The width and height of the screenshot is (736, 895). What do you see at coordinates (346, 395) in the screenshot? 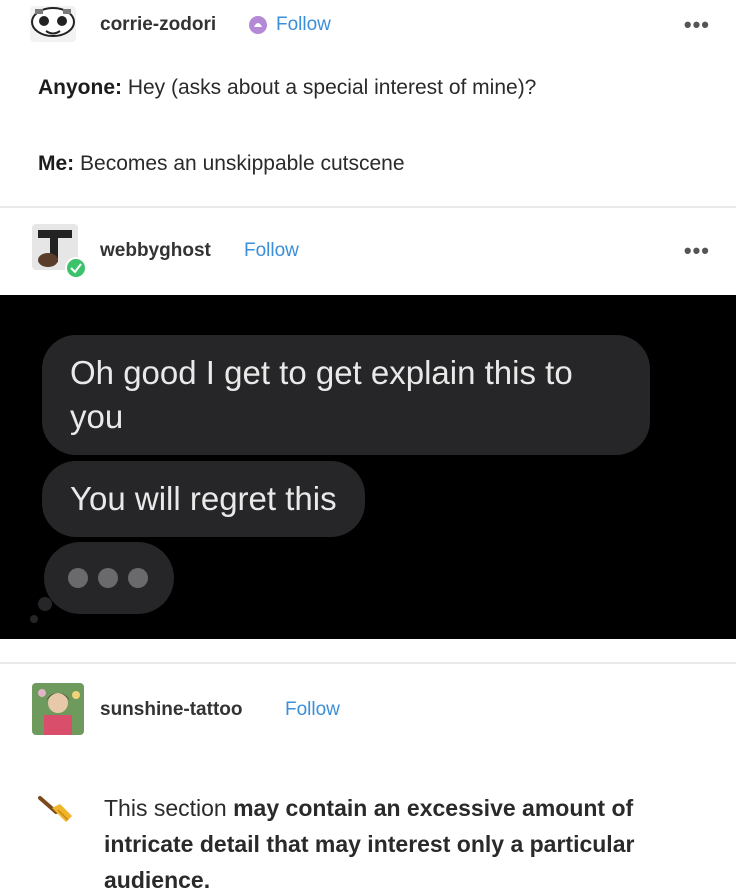
I see `message-bubble: Oh good I get to get explain this to you` at bounding box center [346, 395].